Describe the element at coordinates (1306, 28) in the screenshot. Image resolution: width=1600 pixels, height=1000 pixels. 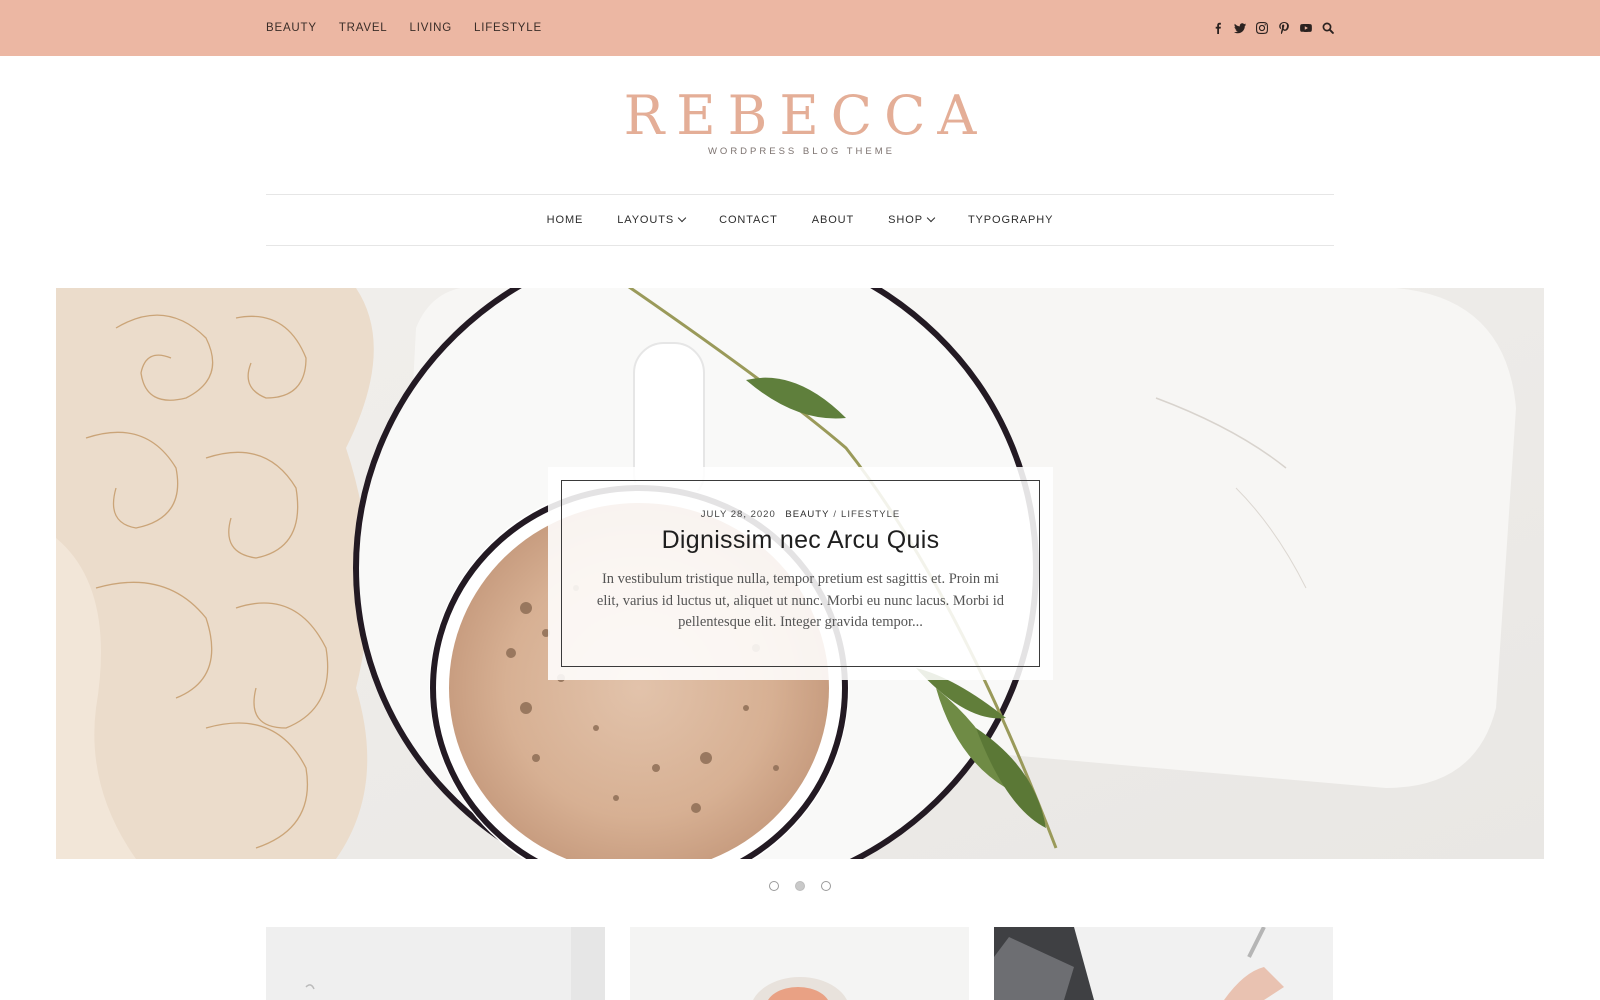
I see `youtube-icon` at that location.